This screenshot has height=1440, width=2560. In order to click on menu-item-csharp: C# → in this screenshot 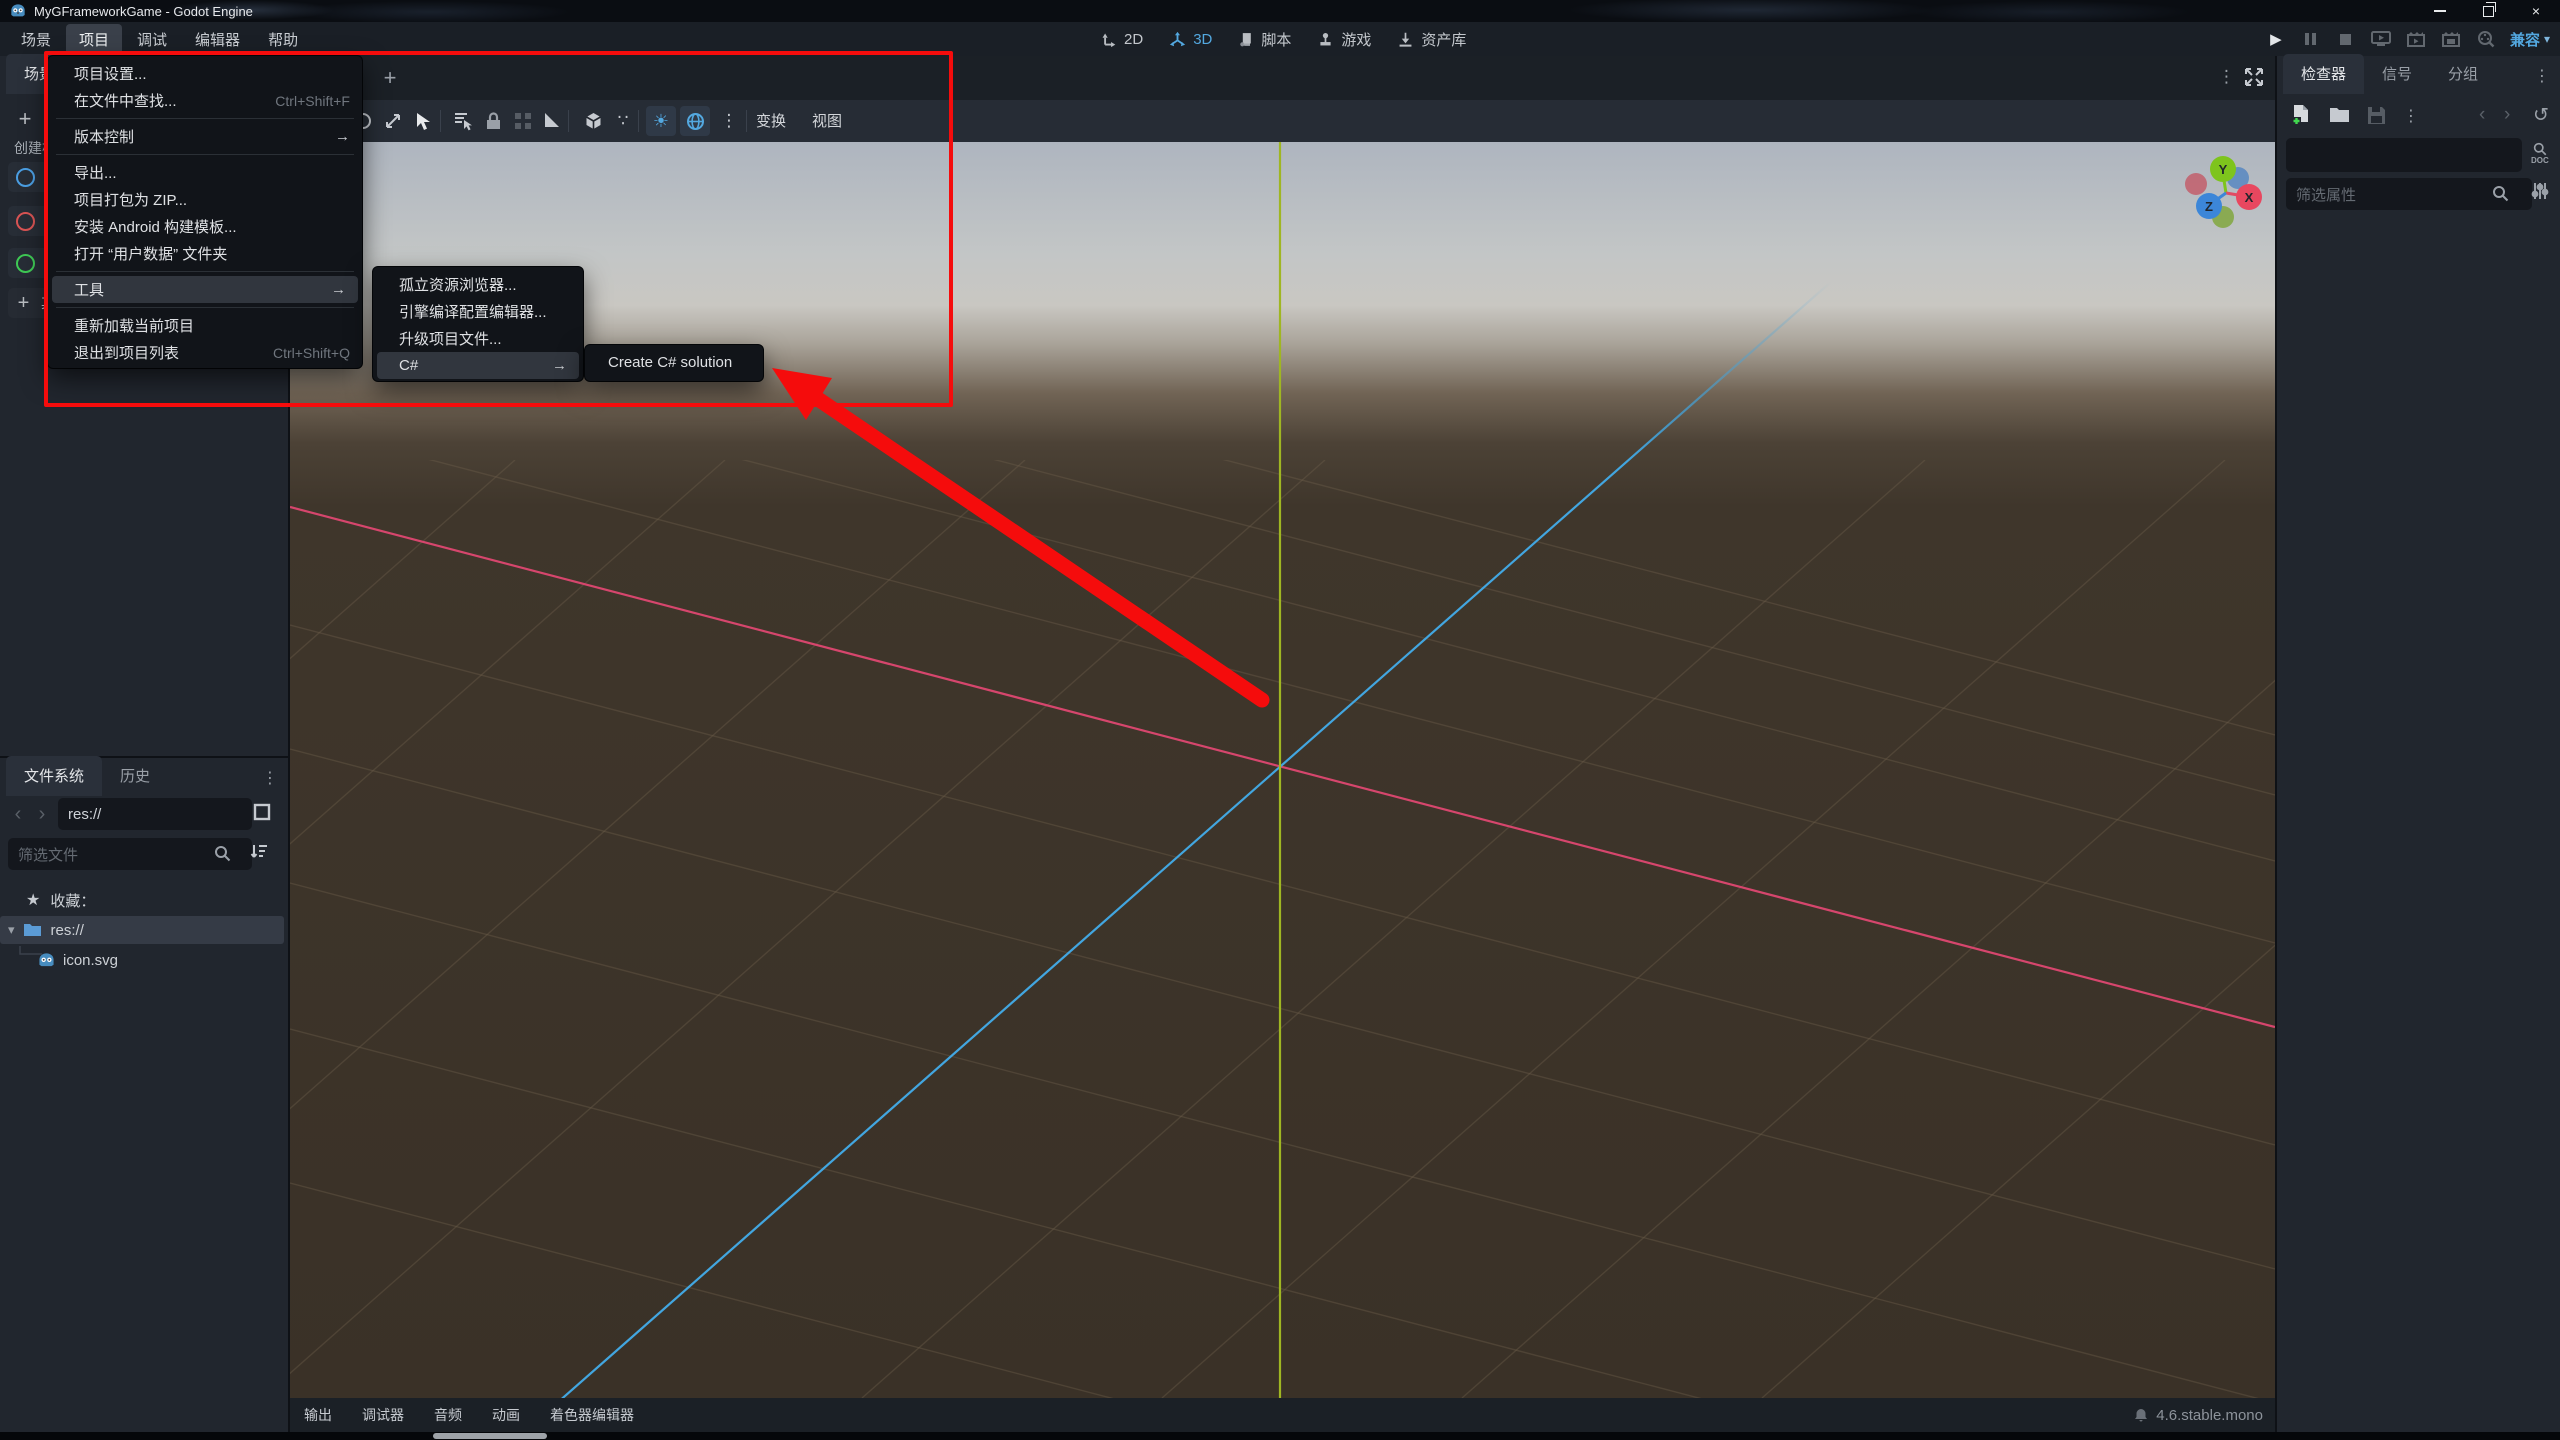, I will do `click(478, 365)`.